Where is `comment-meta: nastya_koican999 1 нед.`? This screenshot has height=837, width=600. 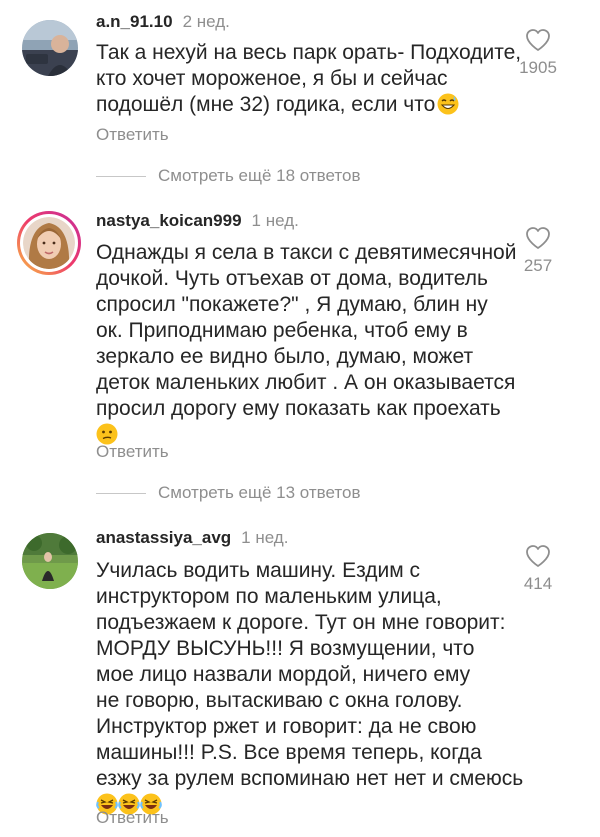 comment-meta: nastya_koican999 1 нед. is located at coordinates (197, 221).